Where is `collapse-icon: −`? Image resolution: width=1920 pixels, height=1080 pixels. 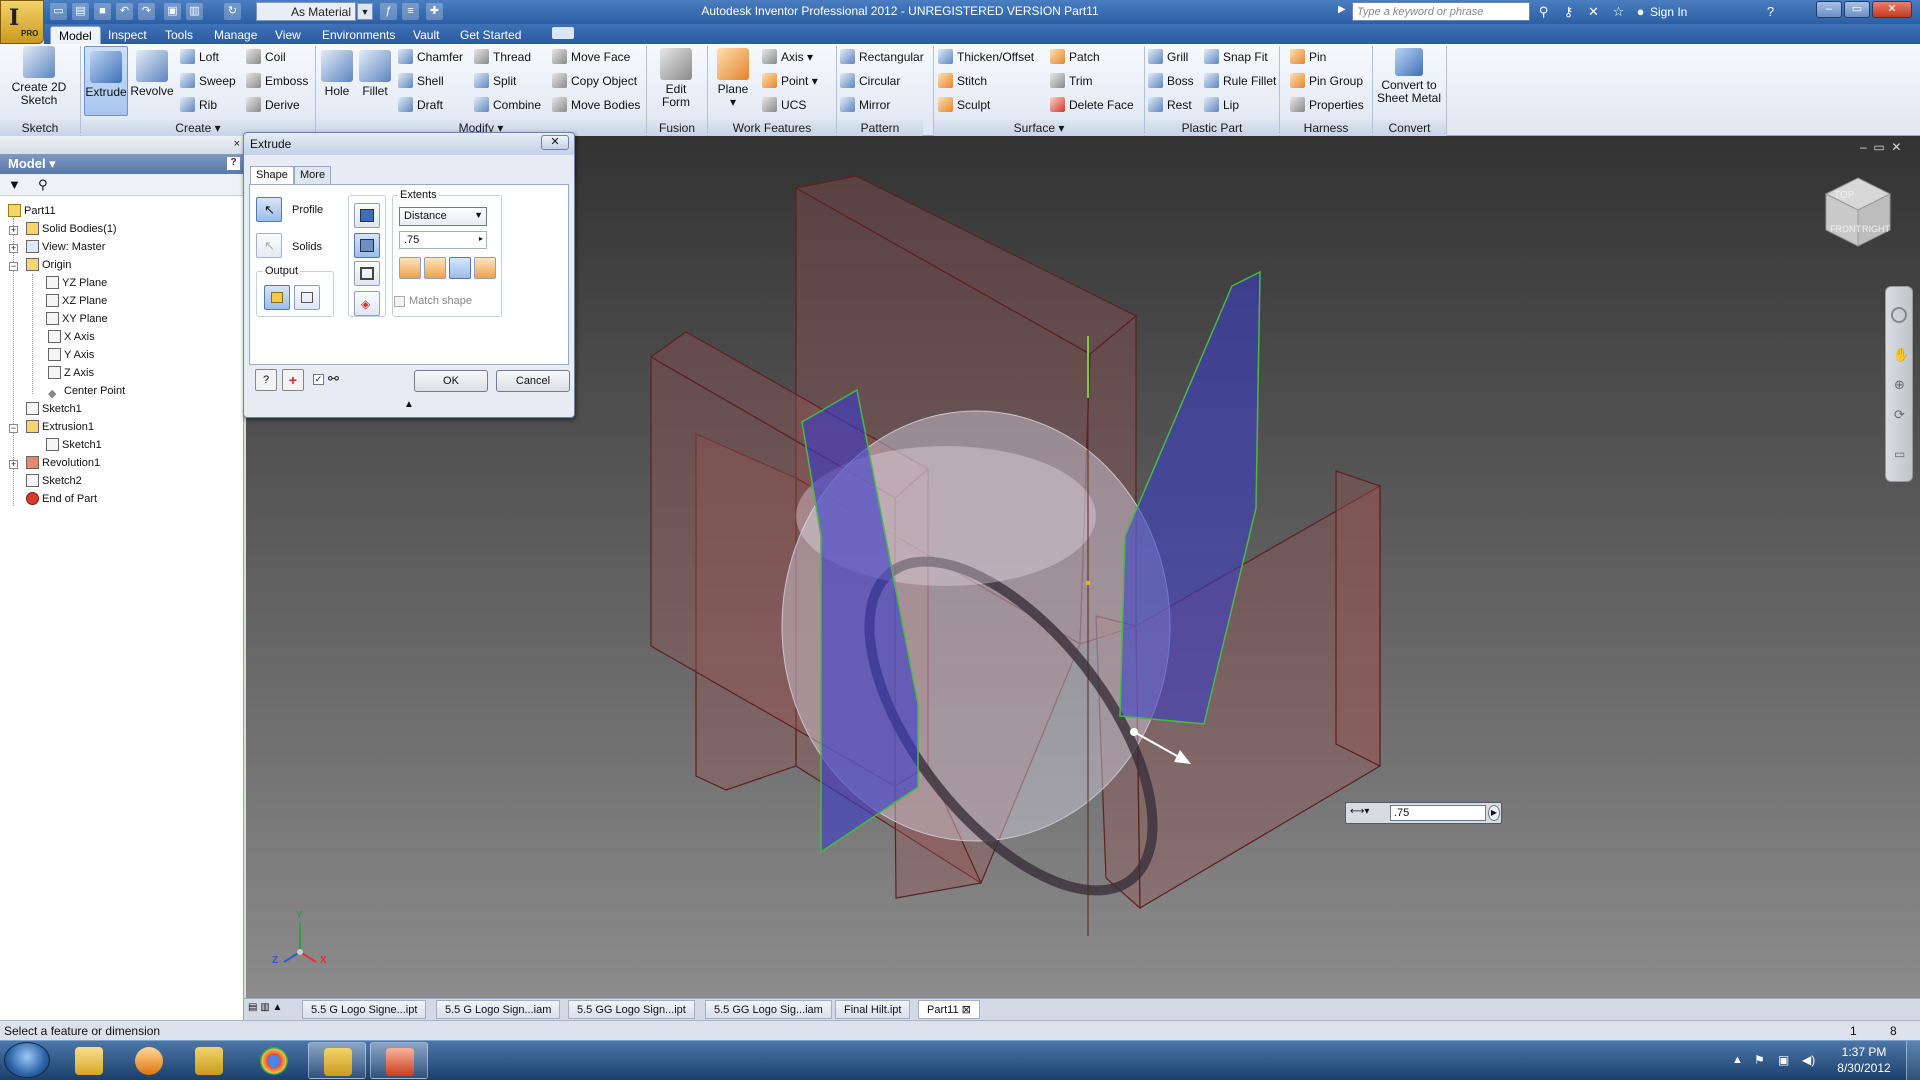 collapse-icon: − is located at coordinates (13, 428).